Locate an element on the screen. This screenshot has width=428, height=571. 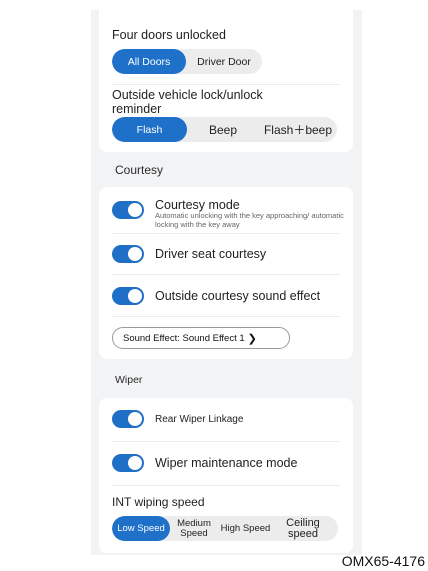
lock-reminder-title: Outside vehicle lock/unlock reminder is located at coordinates (187, 102).